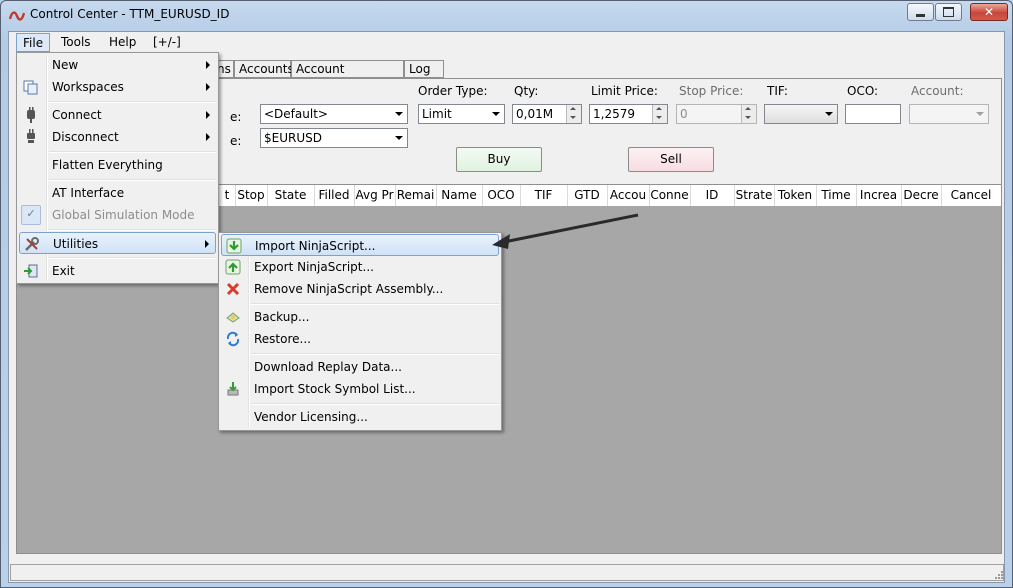 The width and height of the screenshot is (1013, 588). Describe the element at coordinates (544, 195) in the screenshot. I see `column-header-tif: TIF` at that location.